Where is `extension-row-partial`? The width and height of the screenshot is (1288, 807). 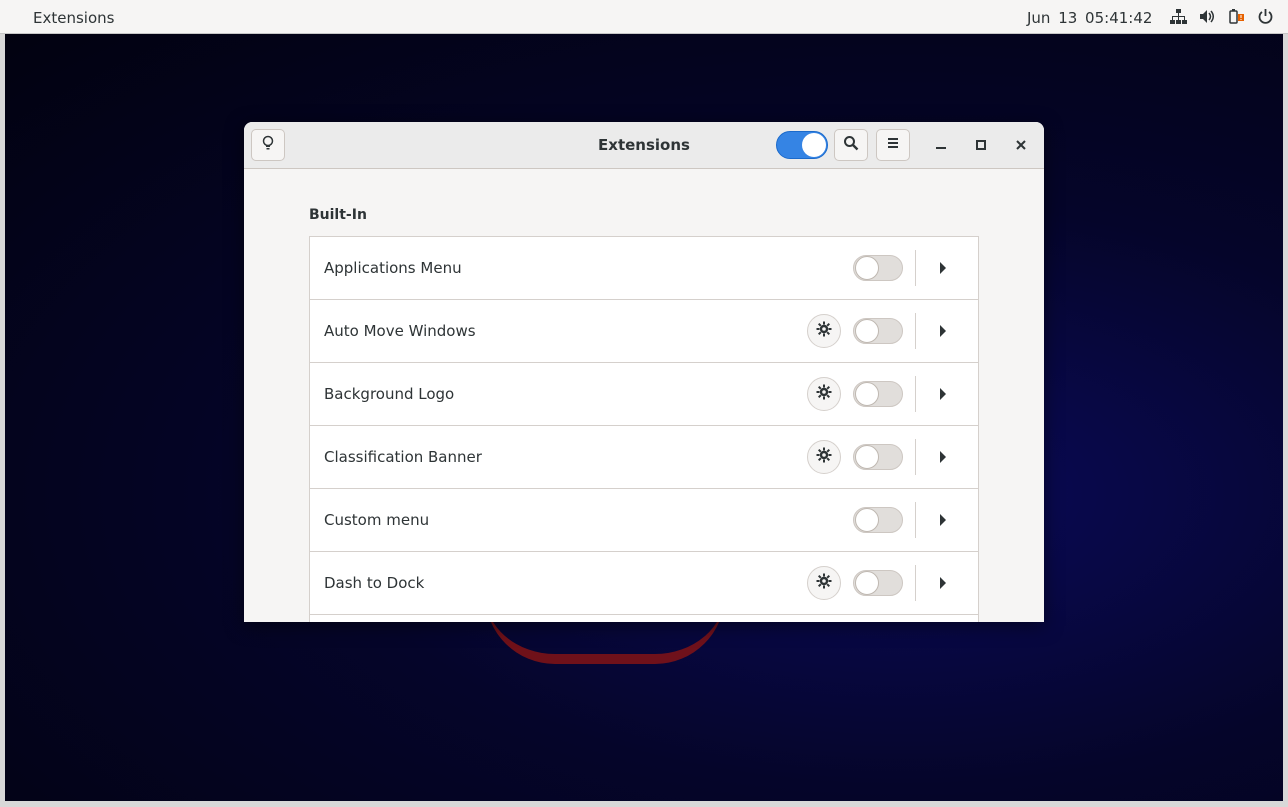 extension-row-partial is located at coordinates (644, 618).